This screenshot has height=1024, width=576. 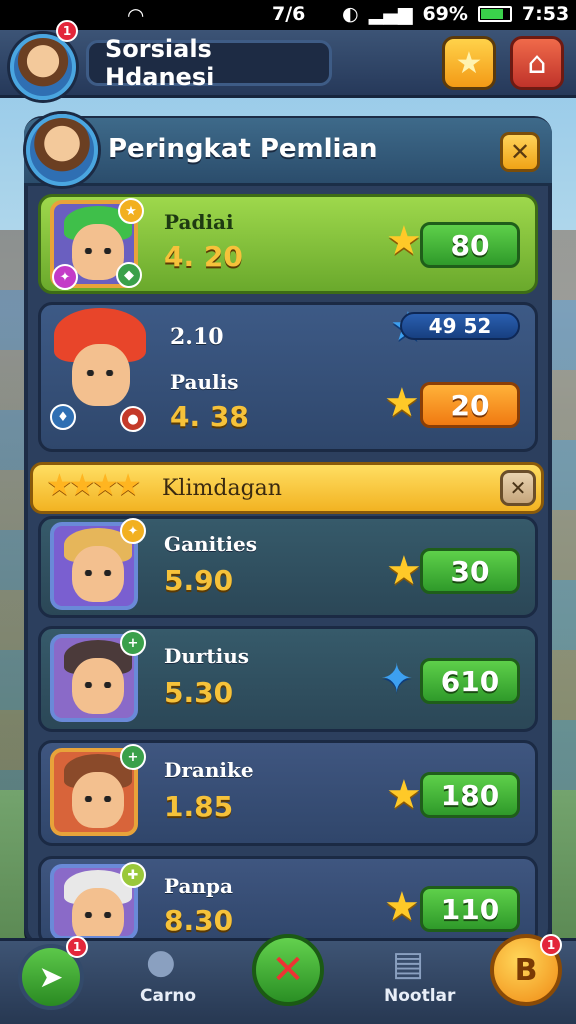 I want to click on player-name: Panpa, so click(x=198, y=886).